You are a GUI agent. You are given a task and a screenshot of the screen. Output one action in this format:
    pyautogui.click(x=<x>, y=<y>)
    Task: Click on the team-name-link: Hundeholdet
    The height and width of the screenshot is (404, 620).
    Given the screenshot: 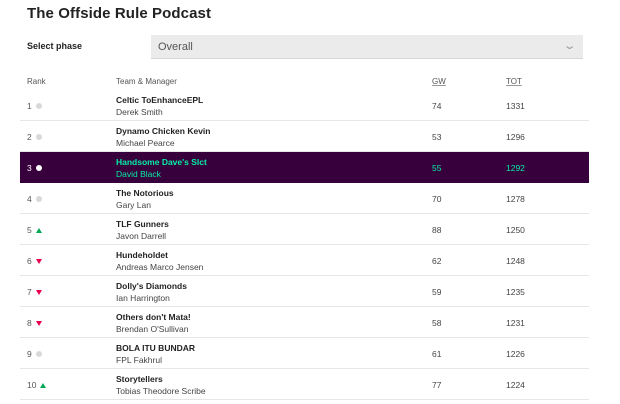 What is the action you would take?
    pyautogui.click(x=142, y=255)
    